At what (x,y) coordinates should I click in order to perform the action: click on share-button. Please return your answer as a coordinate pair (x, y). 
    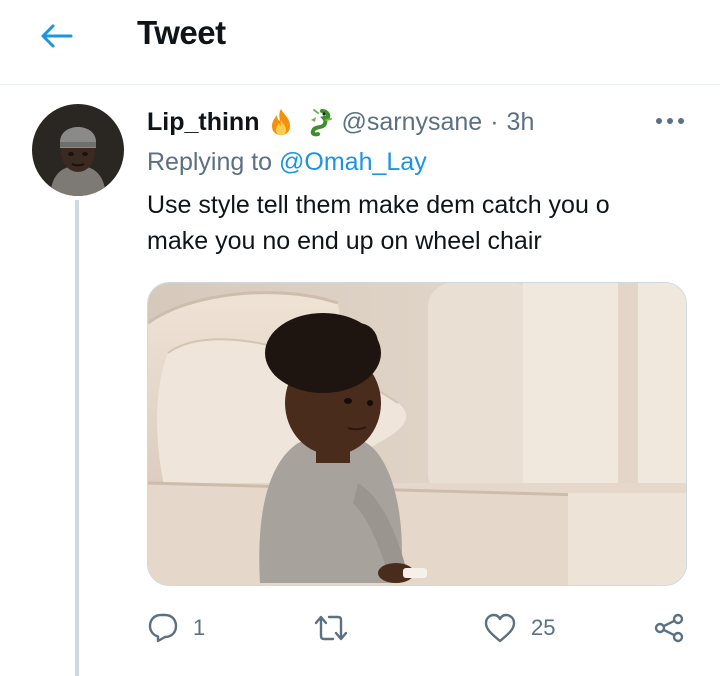
    Looking at the image, I should click on (669, 628).